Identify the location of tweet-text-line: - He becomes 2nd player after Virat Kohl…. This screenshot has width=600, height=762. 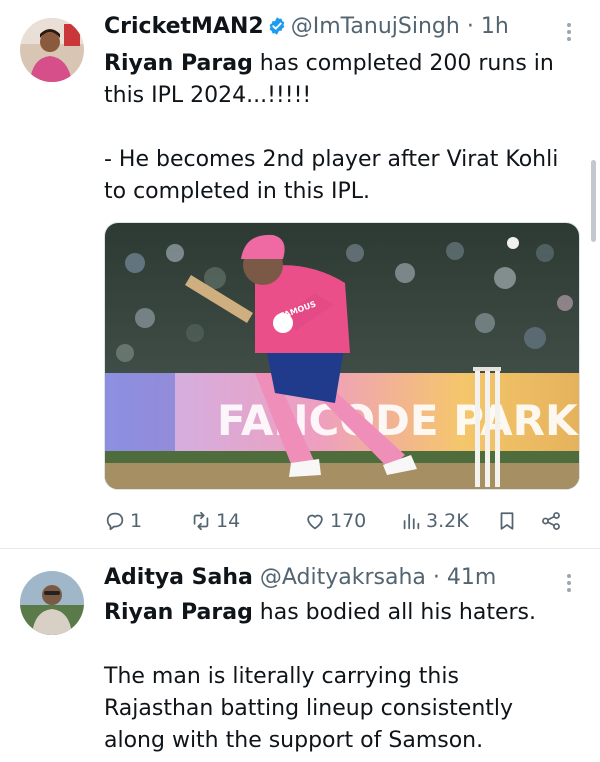
(331, 159).